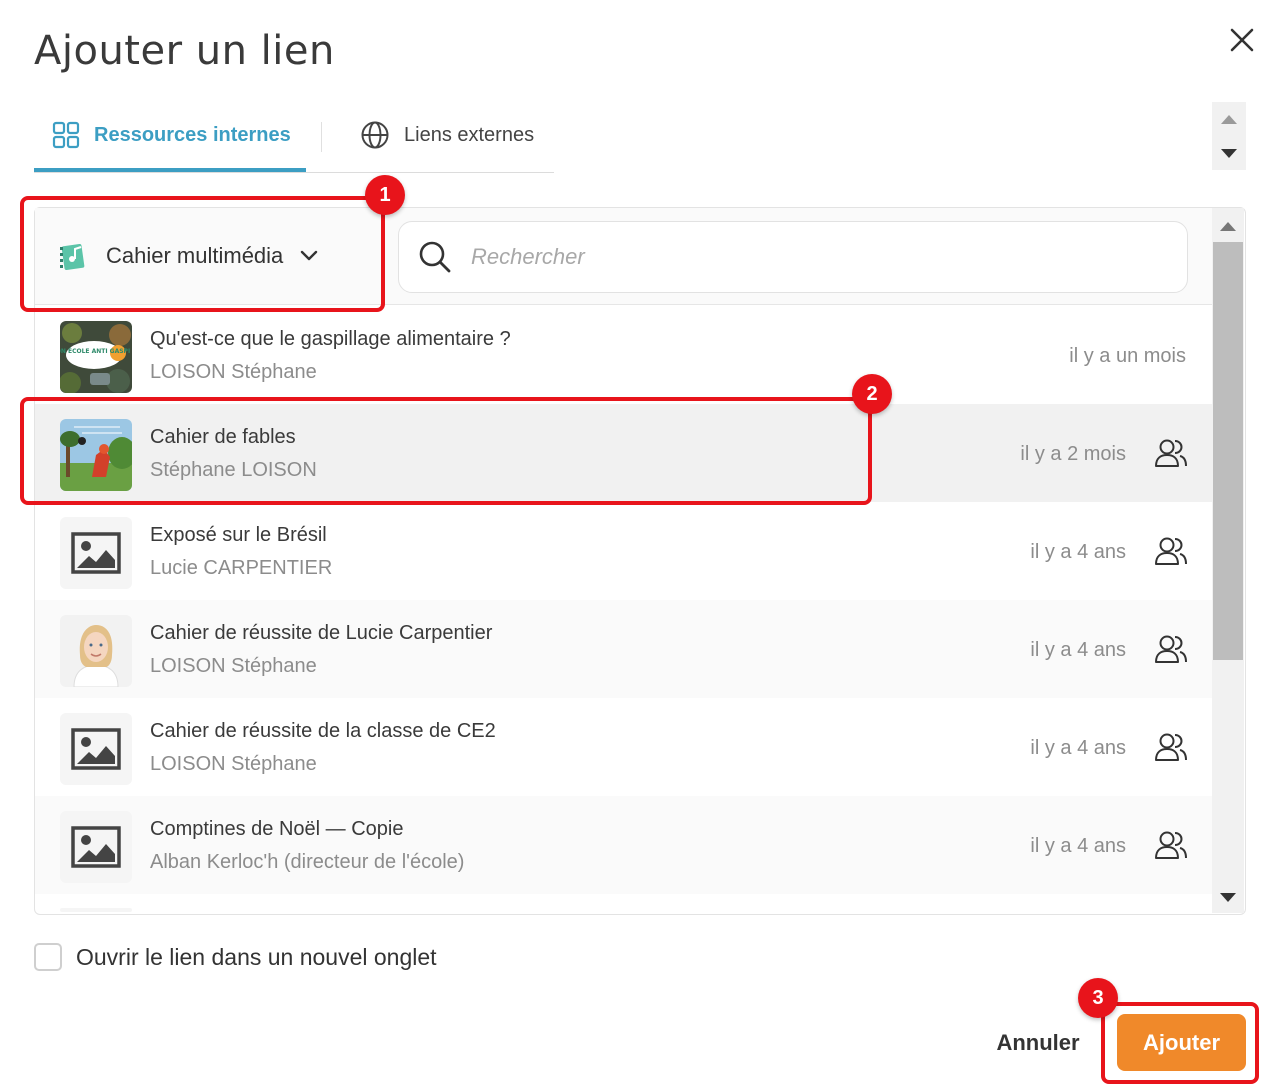  I want to click on resource-type-dropdown: Cahier multimédia, so click(207, 256).